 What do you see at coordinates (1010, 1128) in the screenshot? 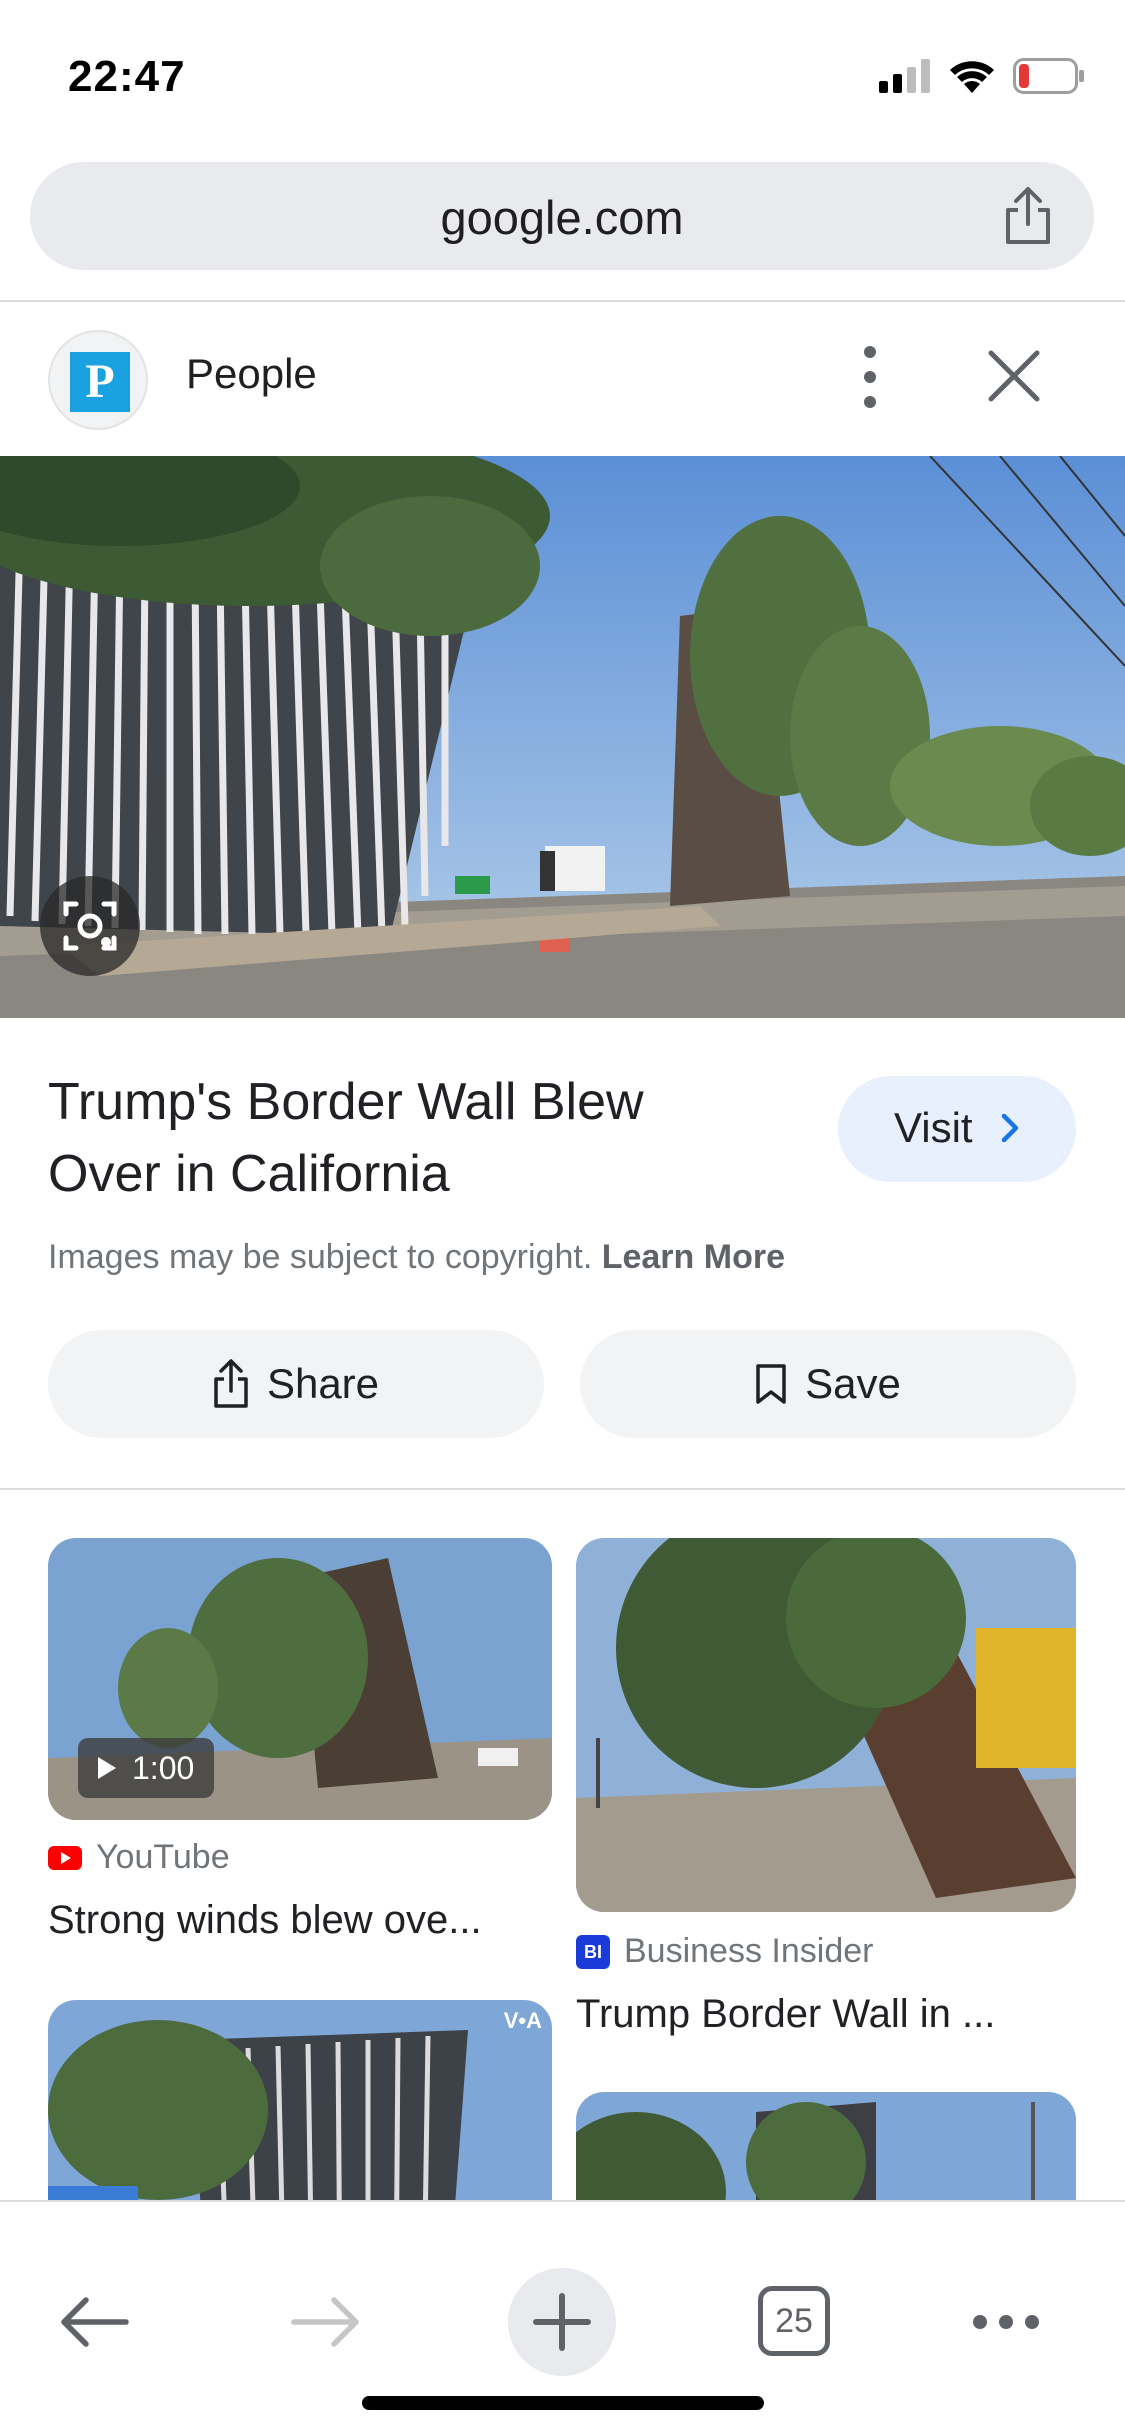
I see `chevron-right-icon` at bounding box center [1010, 1128].